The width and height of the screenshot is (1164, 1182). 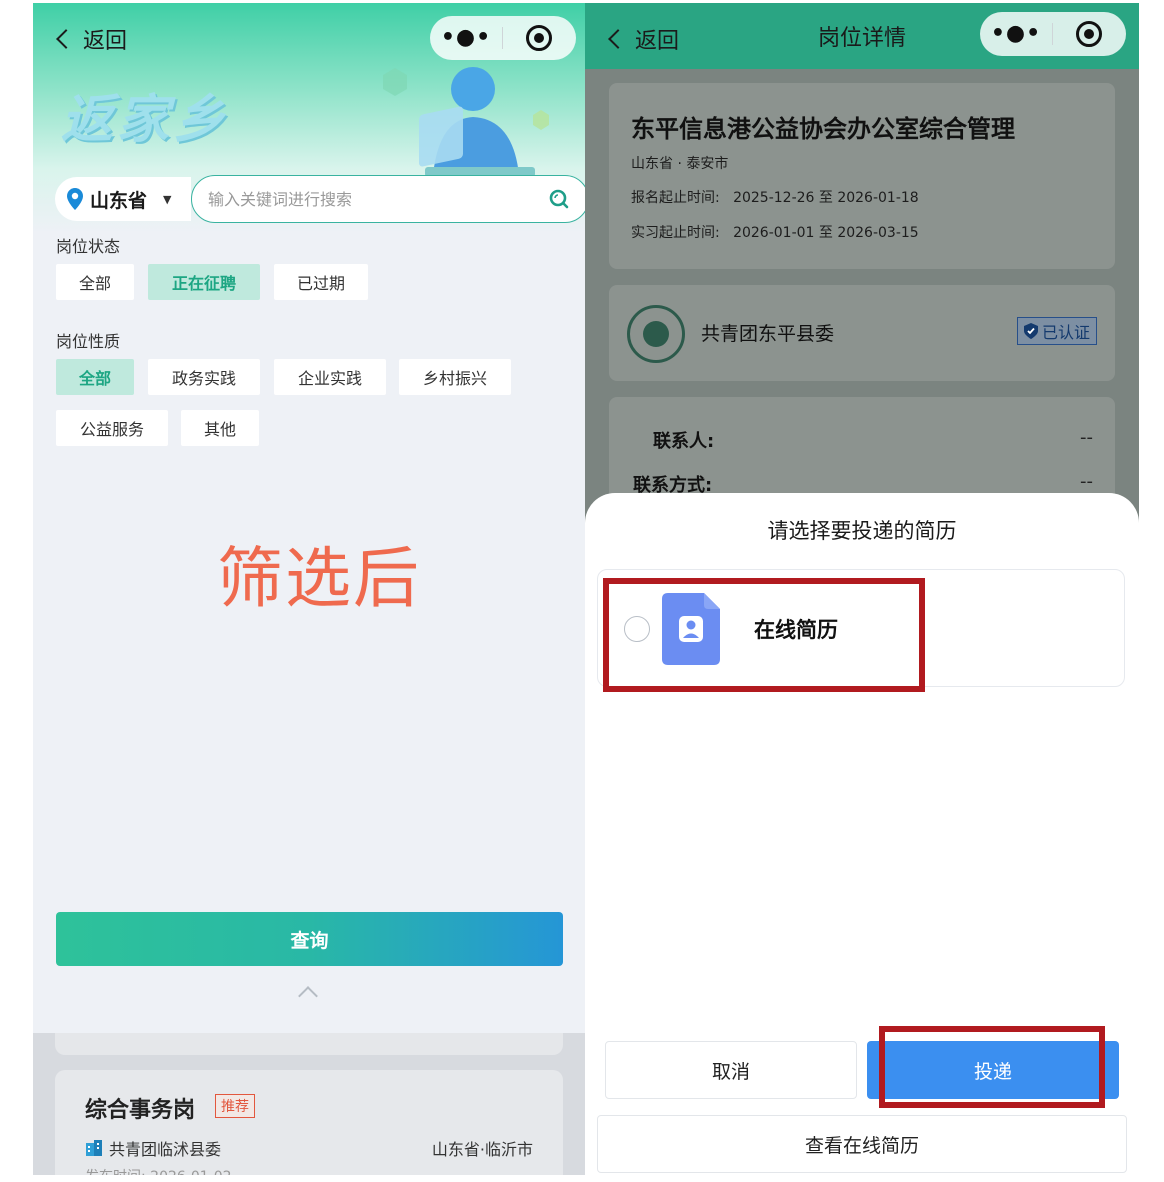 What do you see at coordinates (992, 1067) in the screenshot?
I see `highlight-box-submit` at bounding box center [992, 1067].